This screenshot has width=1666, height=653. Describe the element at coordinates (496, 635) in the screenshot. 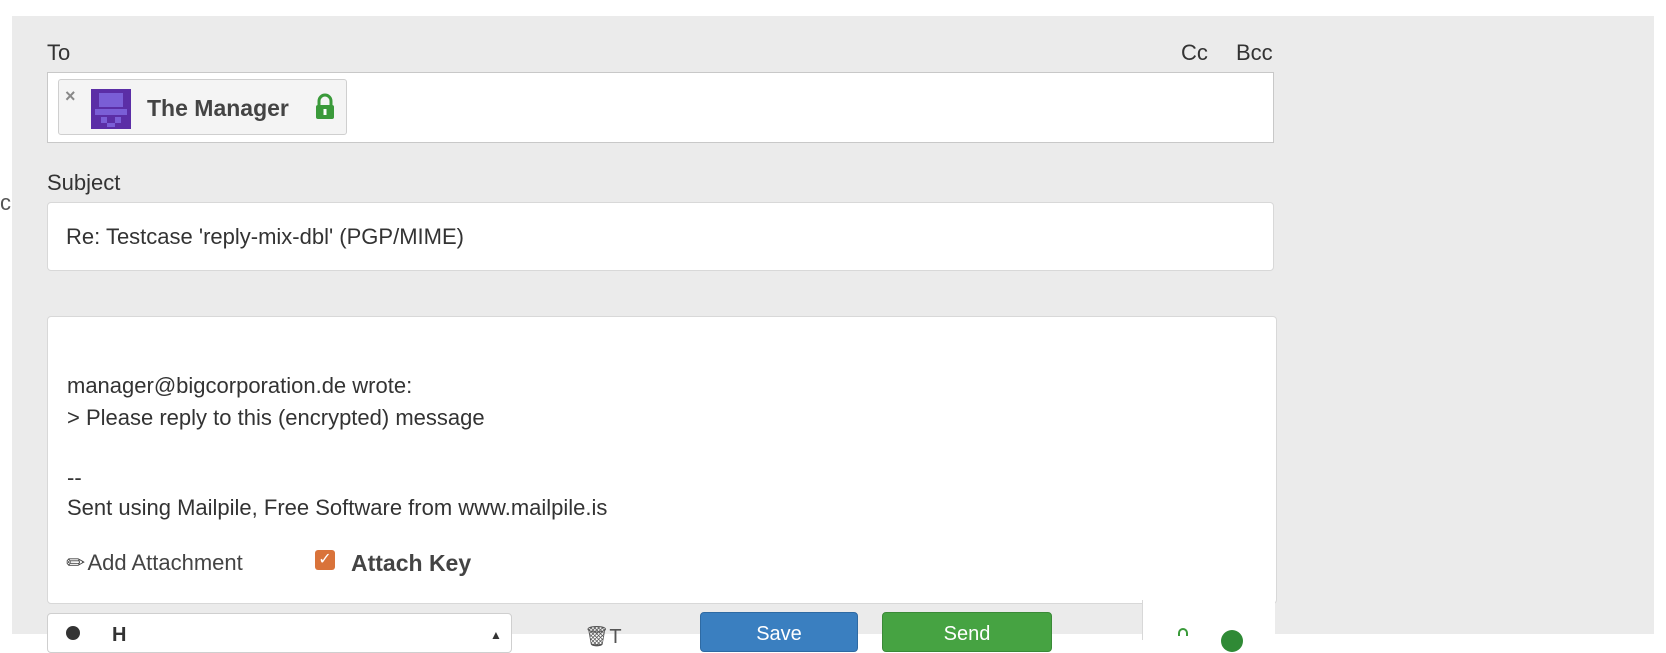

I see `chevron-down-icon: ▲` at that location.